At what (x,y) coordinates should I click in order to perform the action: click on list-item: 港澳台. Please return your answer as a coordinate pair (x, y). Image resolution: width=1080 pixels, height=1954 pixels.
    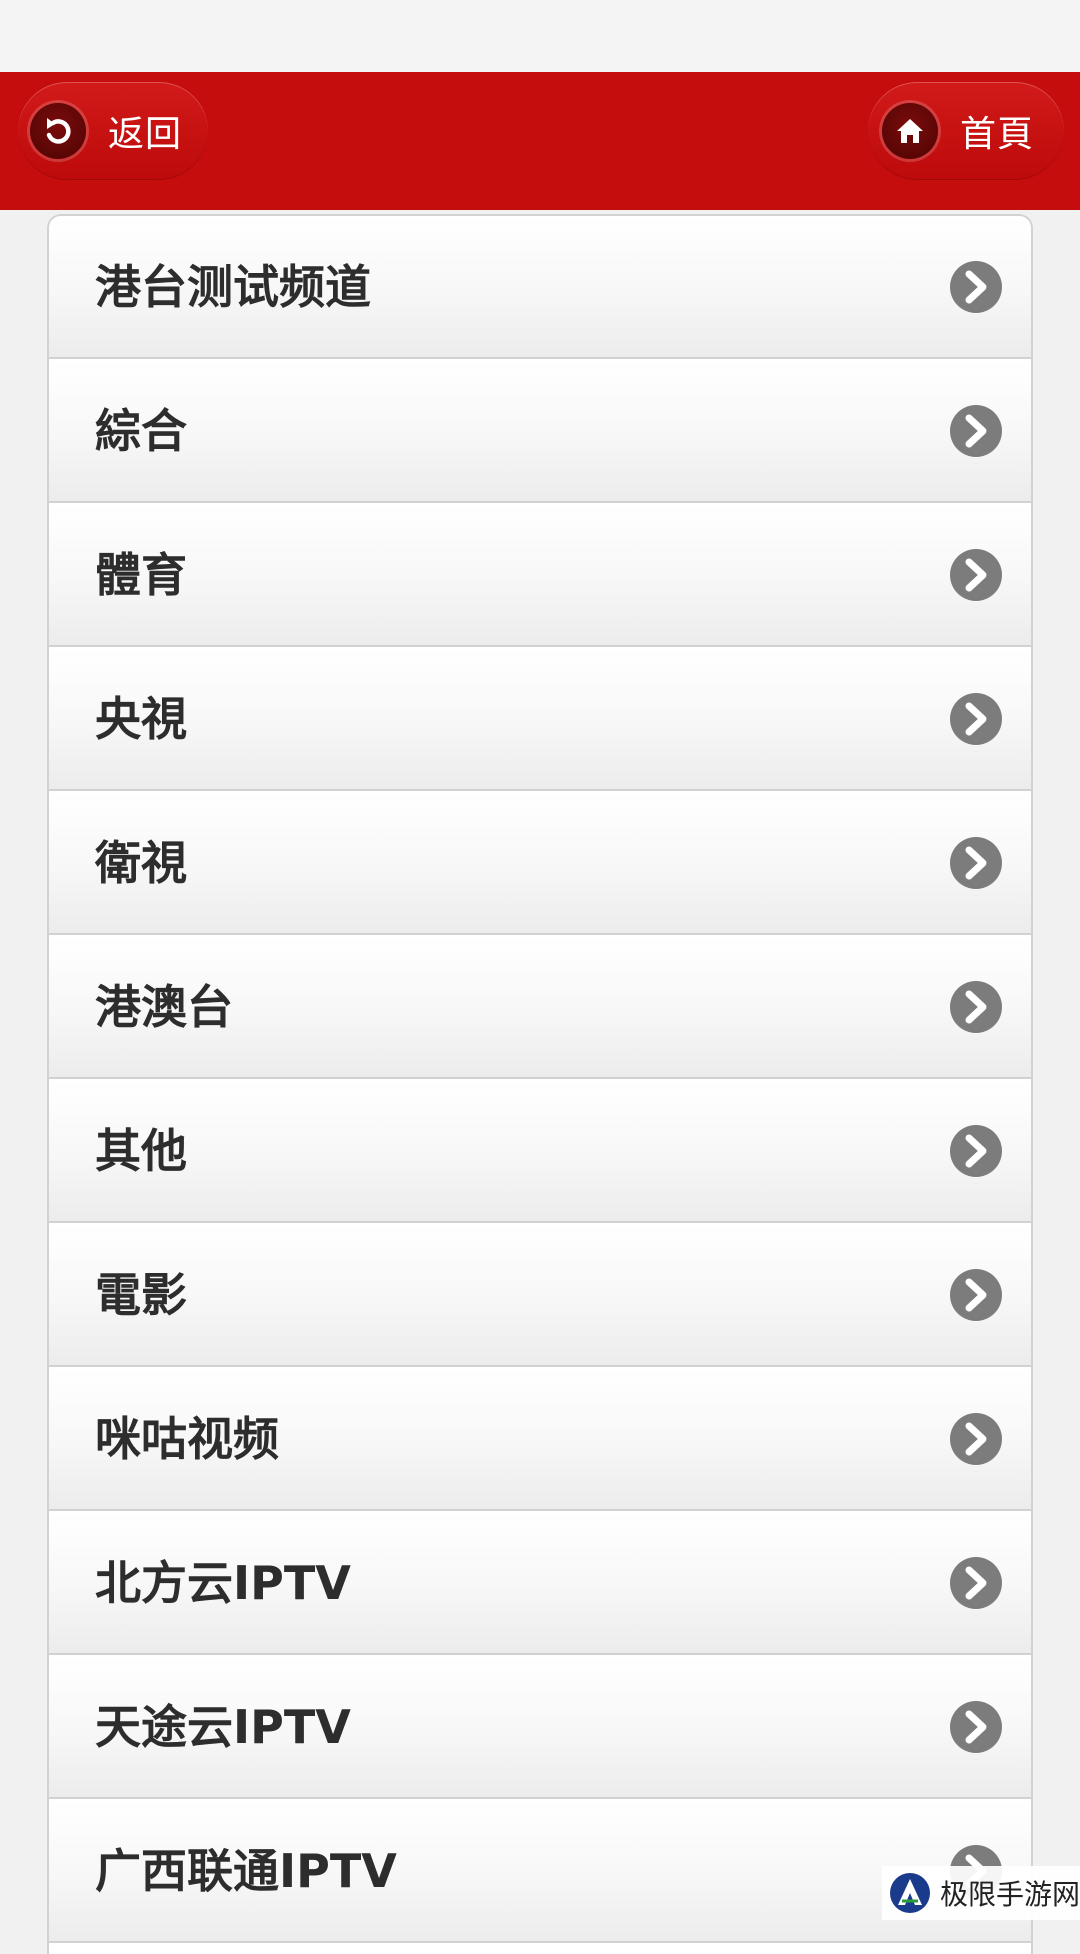
    Looking at the image, I should click on (540, 1007).